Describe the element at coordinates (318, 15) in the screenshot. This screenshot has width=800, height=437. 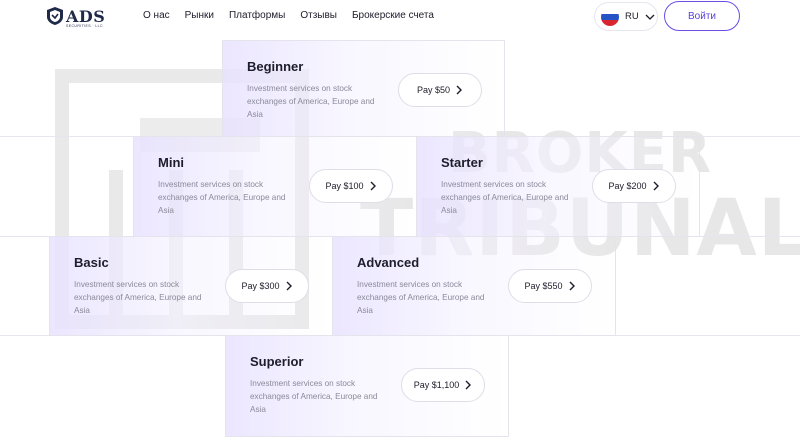
I see `nav-item-reviews: Отзывы` at that location.